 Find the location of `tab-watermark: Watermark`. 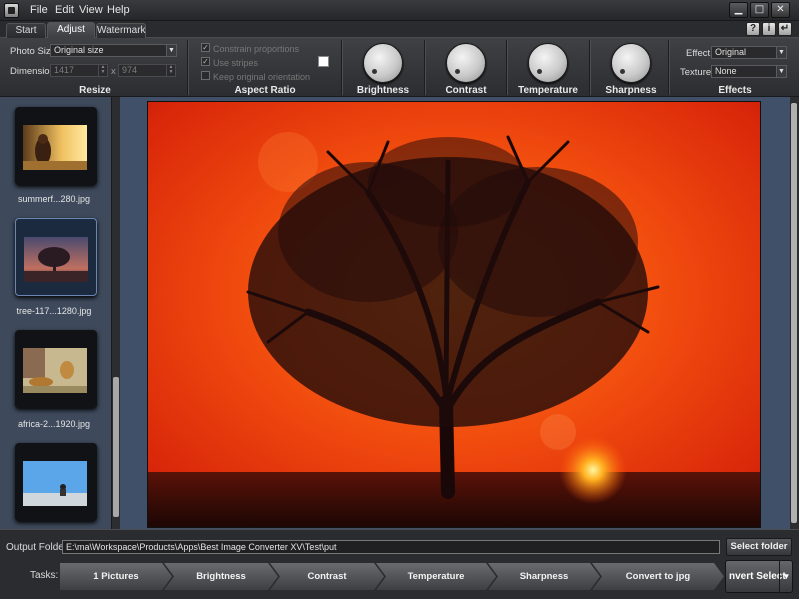

tab-watermark: Watermark is located at coordinates (121, 30).